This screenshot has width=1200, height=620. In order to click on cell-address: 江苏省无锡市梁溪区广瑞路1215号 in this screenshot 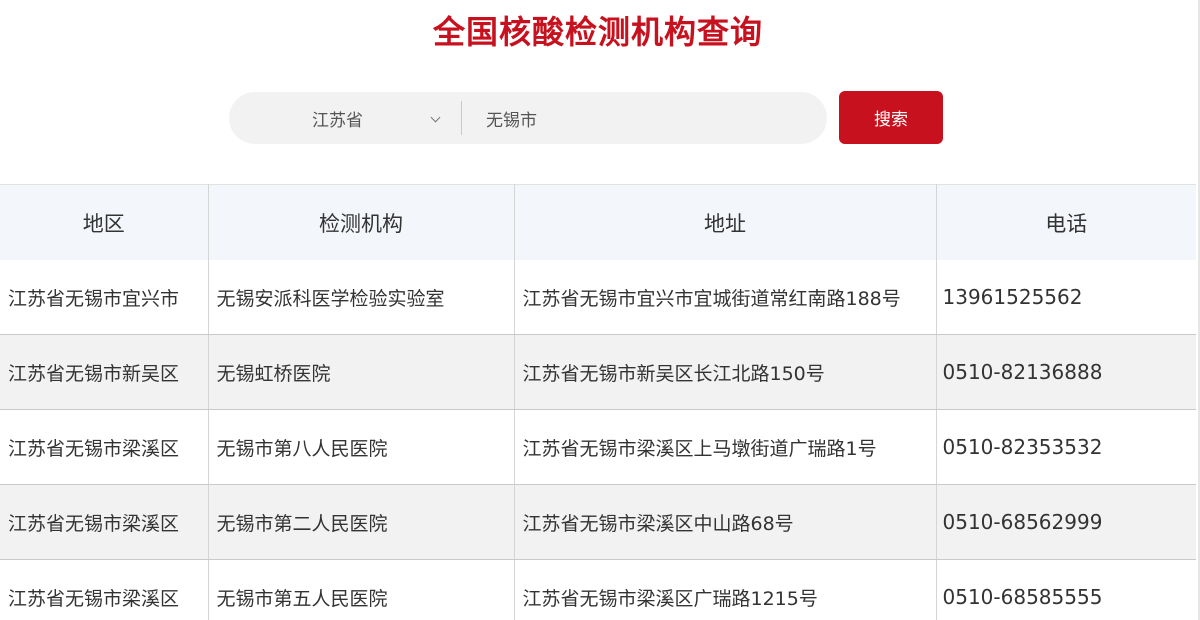, I will do `click(725, 589)`.